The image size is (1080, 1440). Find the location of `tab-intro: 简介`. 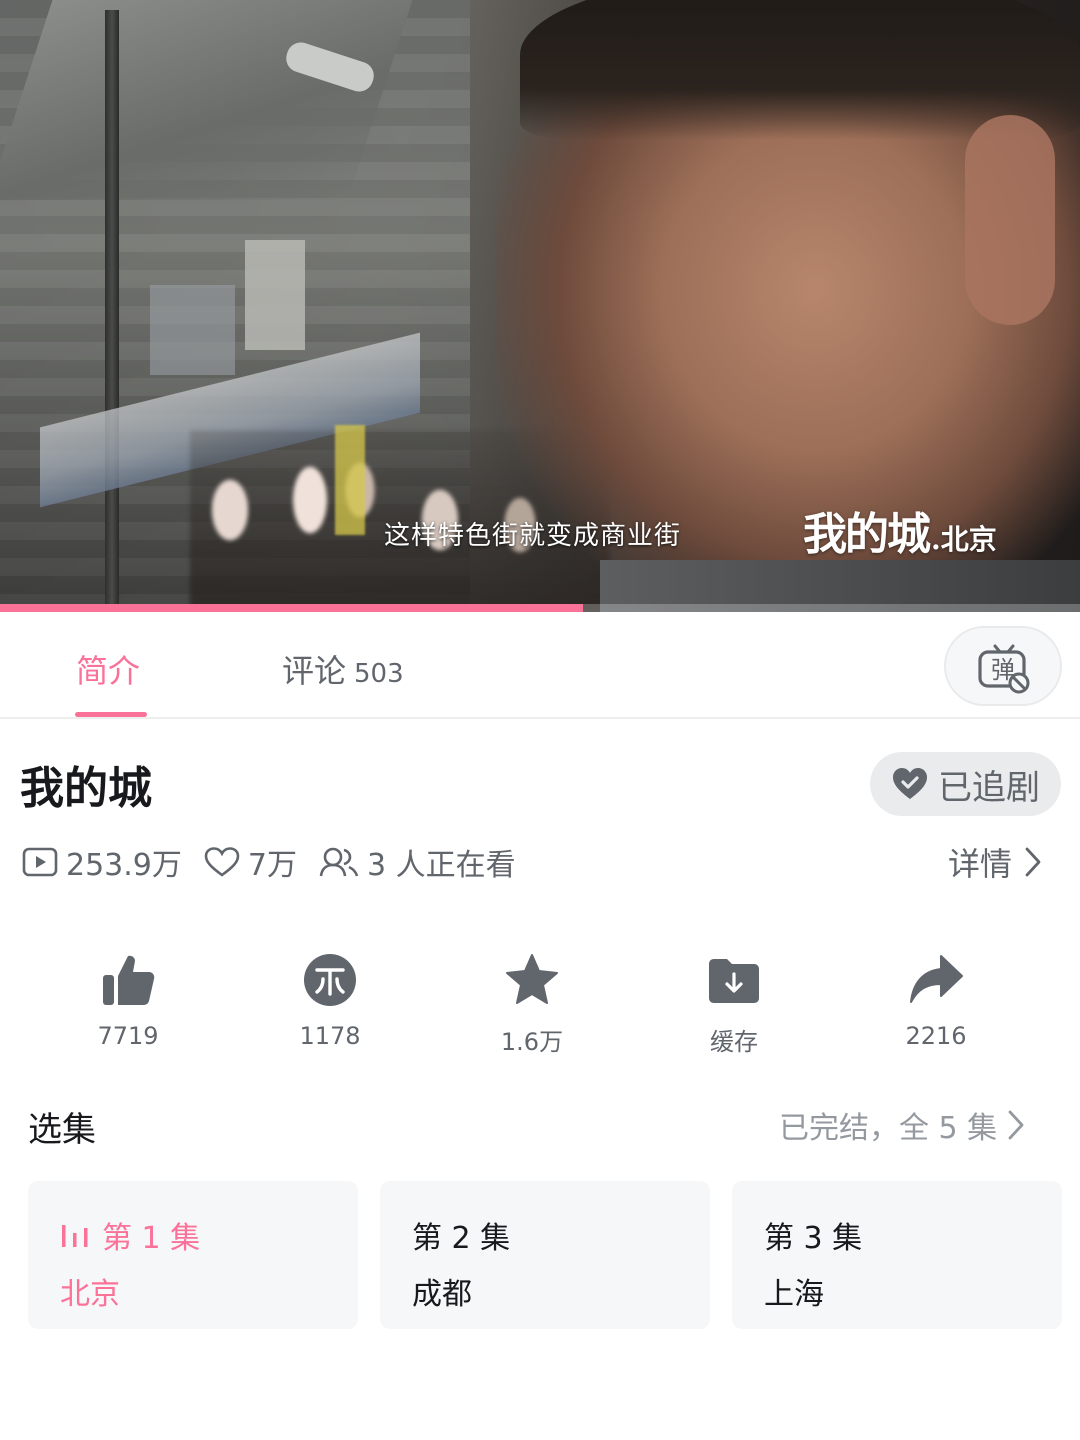

tab-intro: 简介 is located at coordinates (108, 669).